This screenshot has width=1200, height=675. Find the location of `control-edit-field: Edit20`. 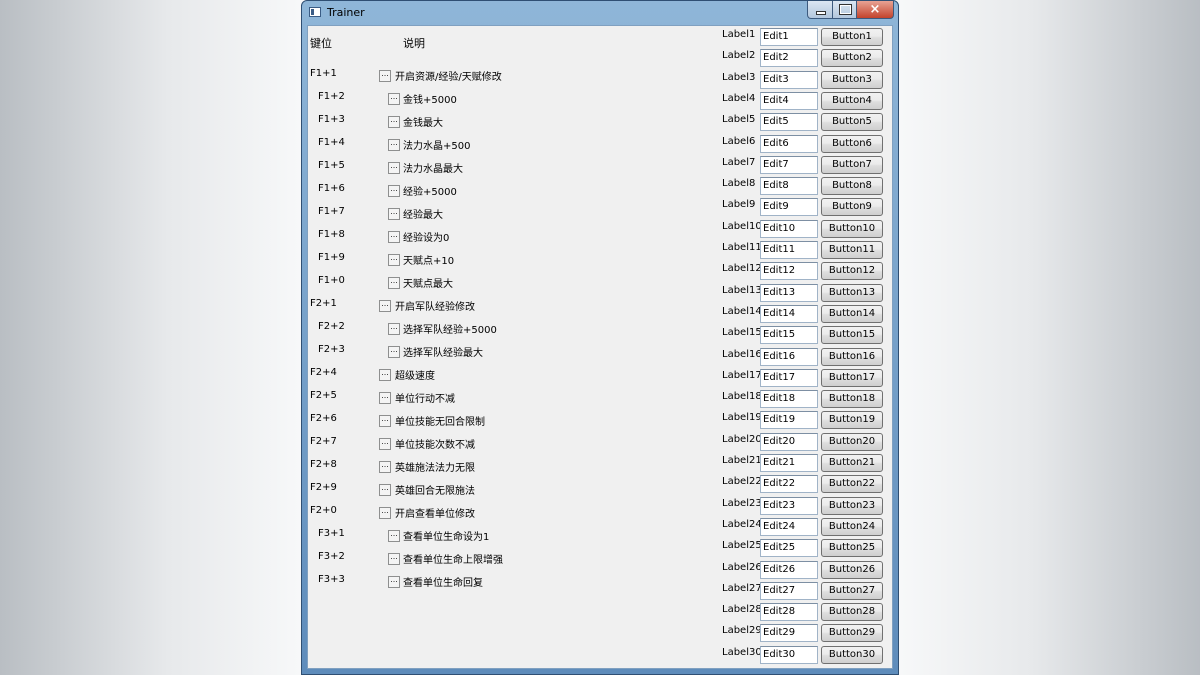

control-edit-field: Edit20 is located at coordinates (789, 441).